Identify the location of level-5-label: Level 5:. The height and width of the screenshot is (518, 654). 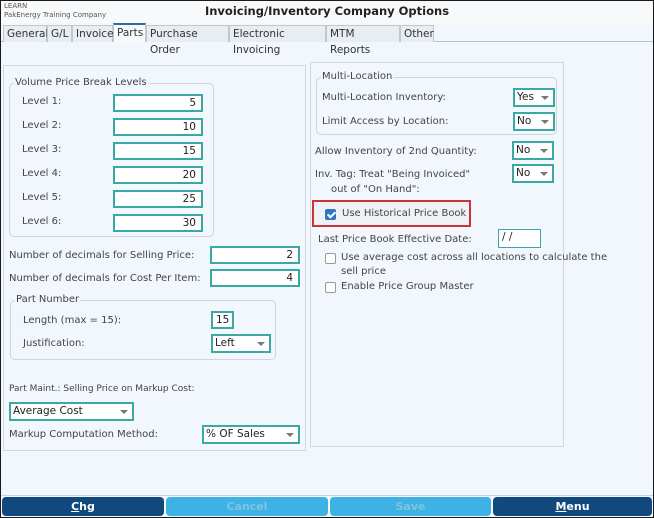
(42, 197).